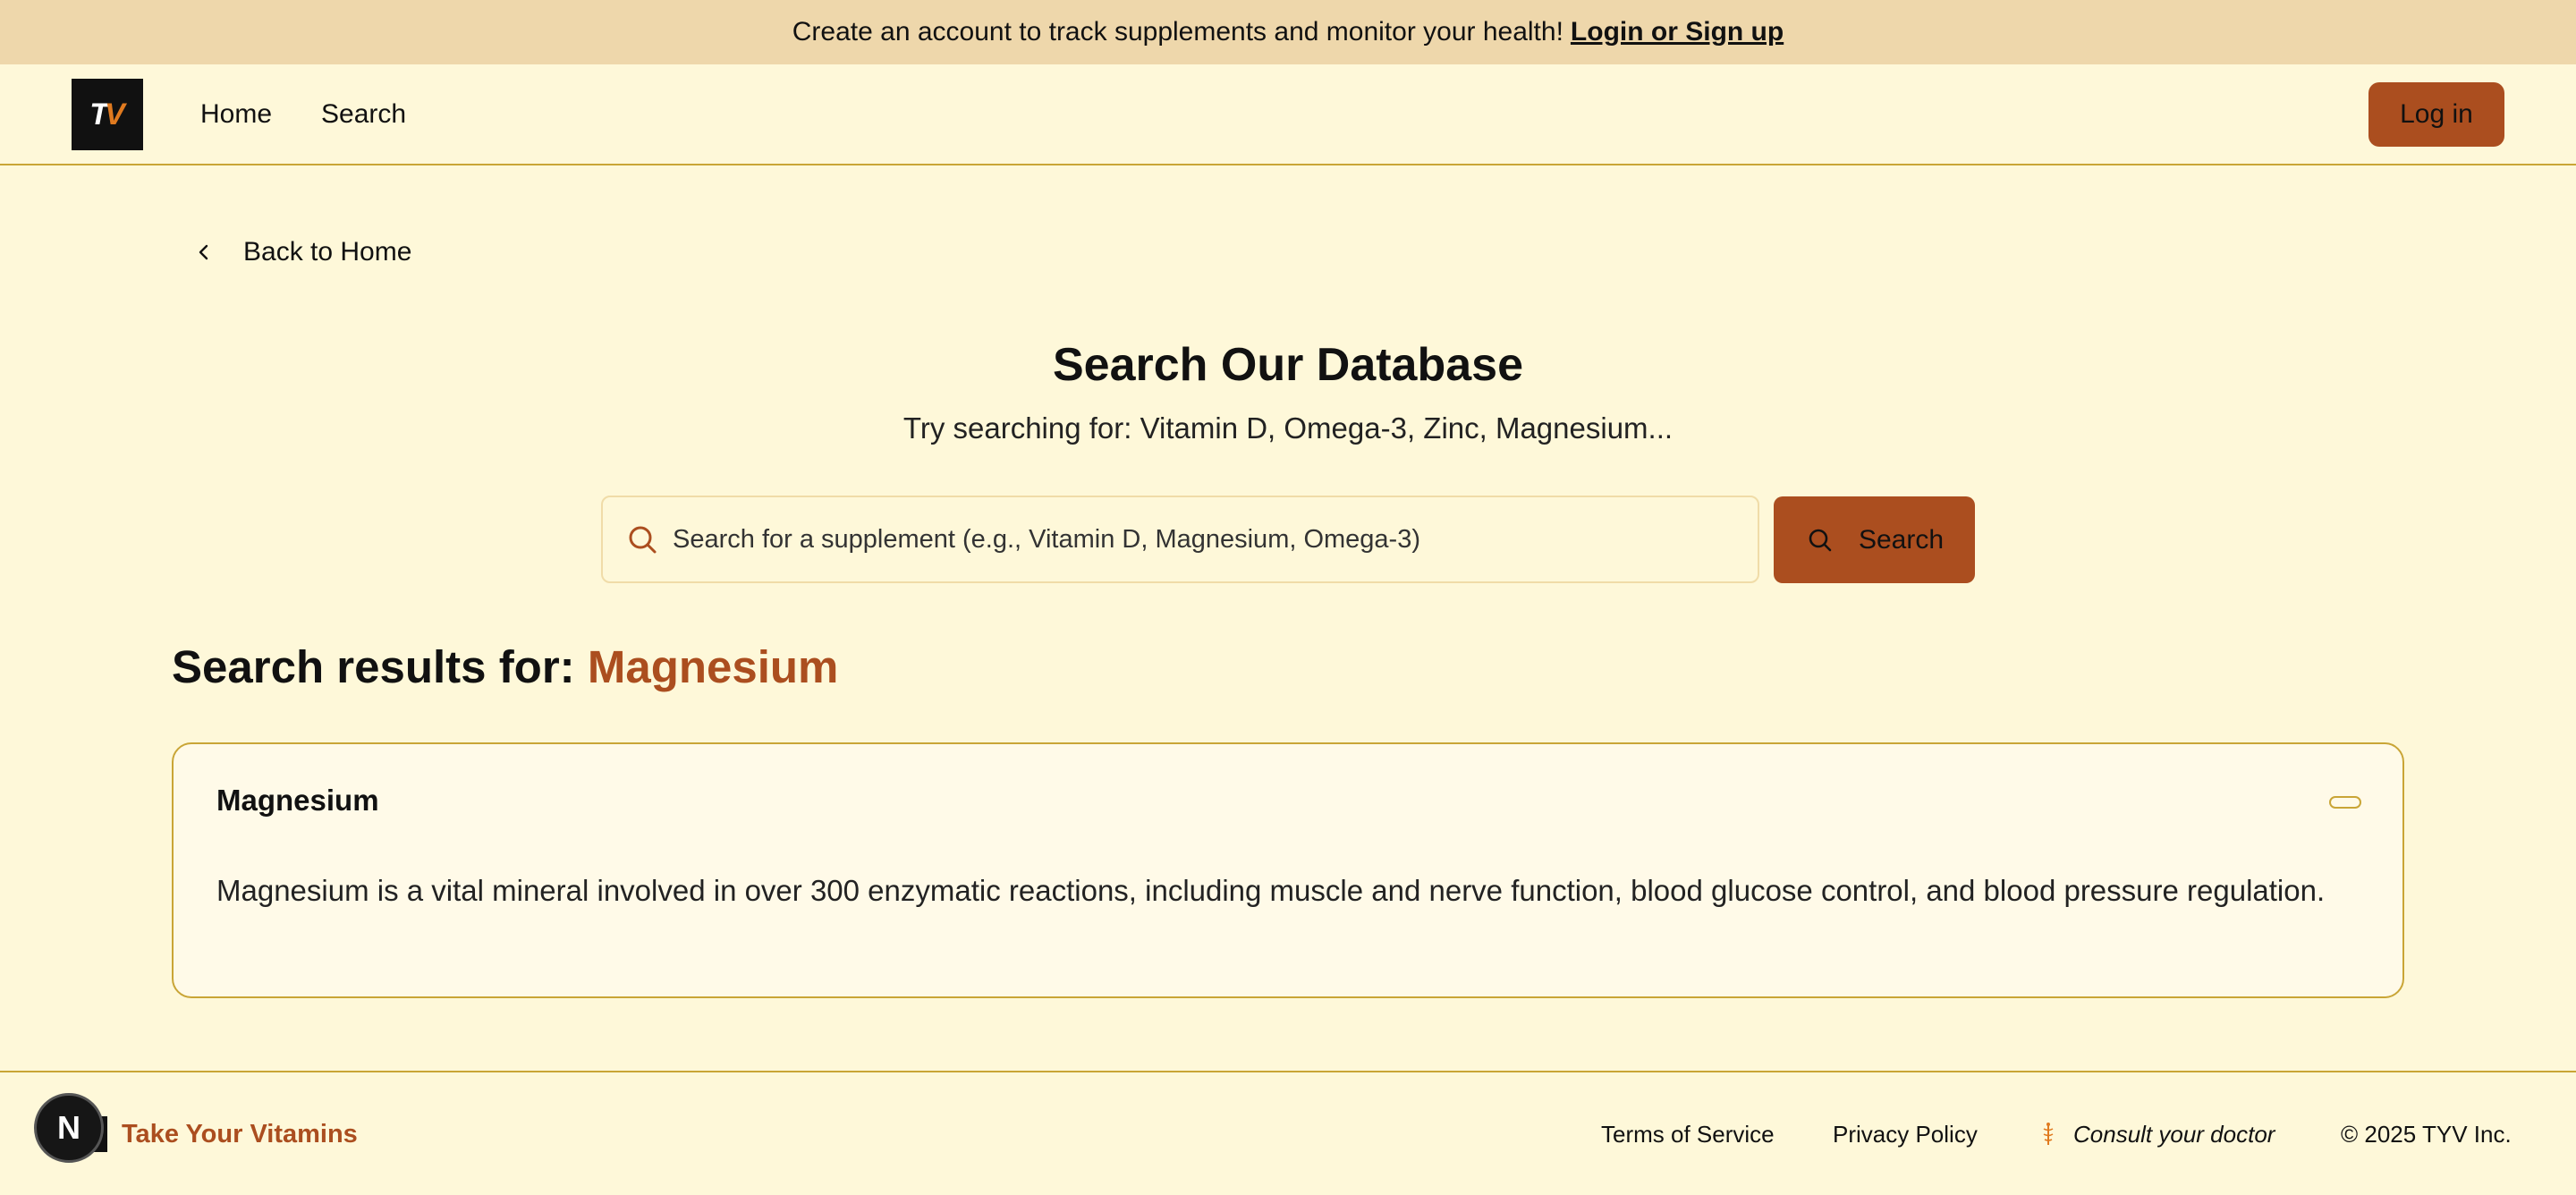 This screenshot has width=2576, height=1195. I want to click on login-button: Log in, so click(2436, 114).